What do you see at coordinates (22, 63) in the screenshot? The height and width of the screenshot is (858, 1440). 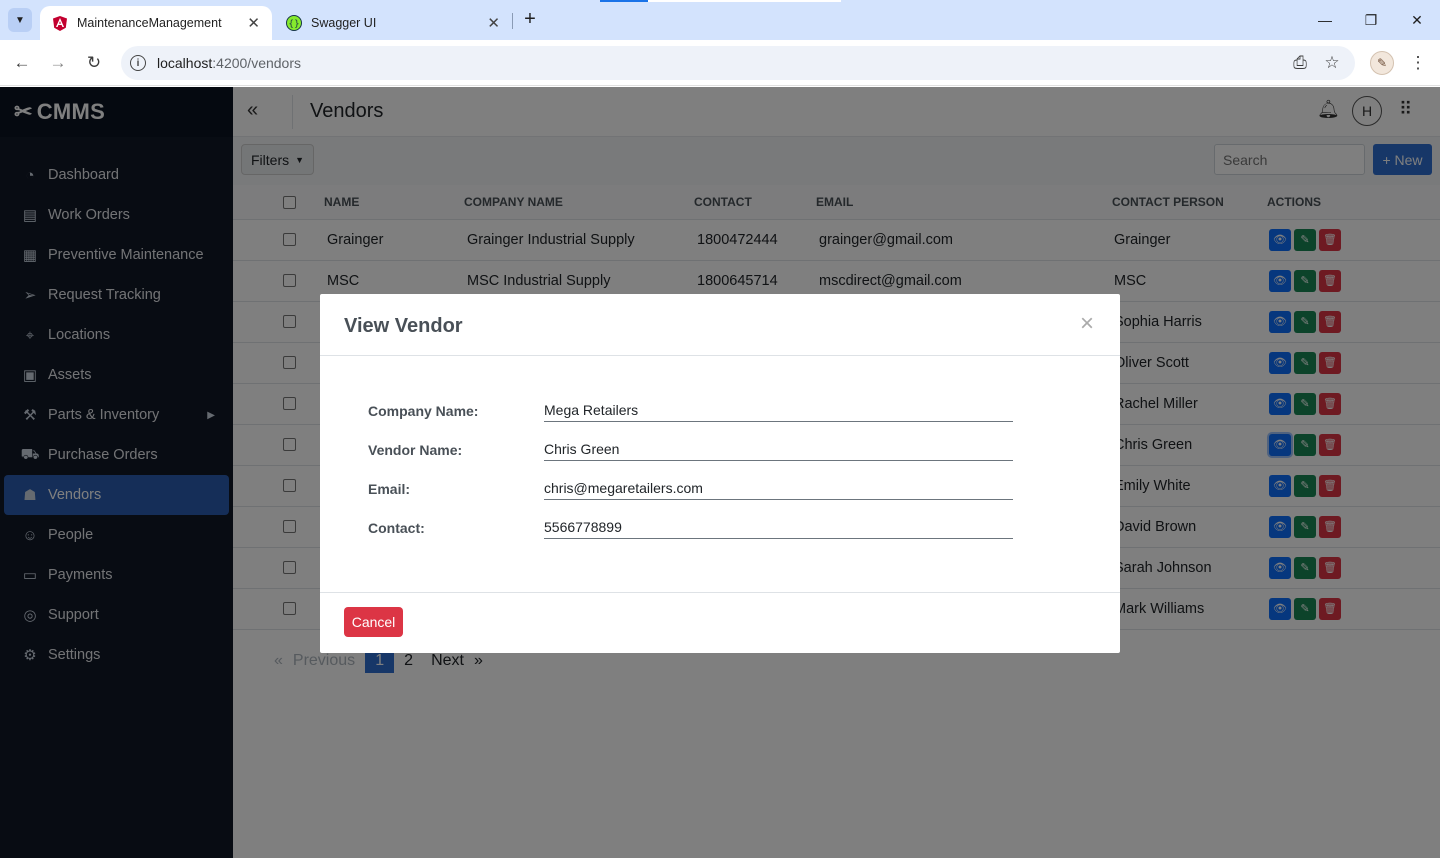 I see `back-arrow-icon: ←` at bounding box center [22, 63].